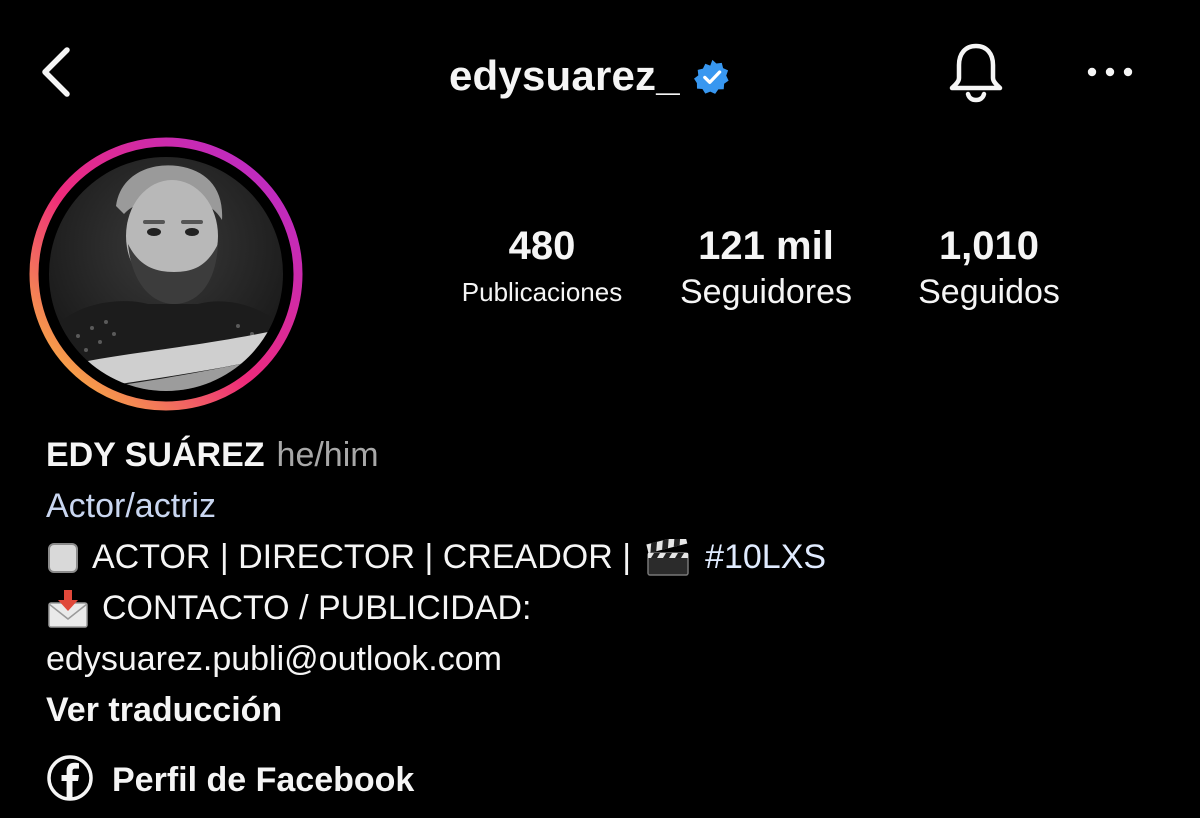 The height and width of the screenshot is (818, 1200). I want to click on bio-name-line: EDY SUÁREZ he/him, so click(596, 455).